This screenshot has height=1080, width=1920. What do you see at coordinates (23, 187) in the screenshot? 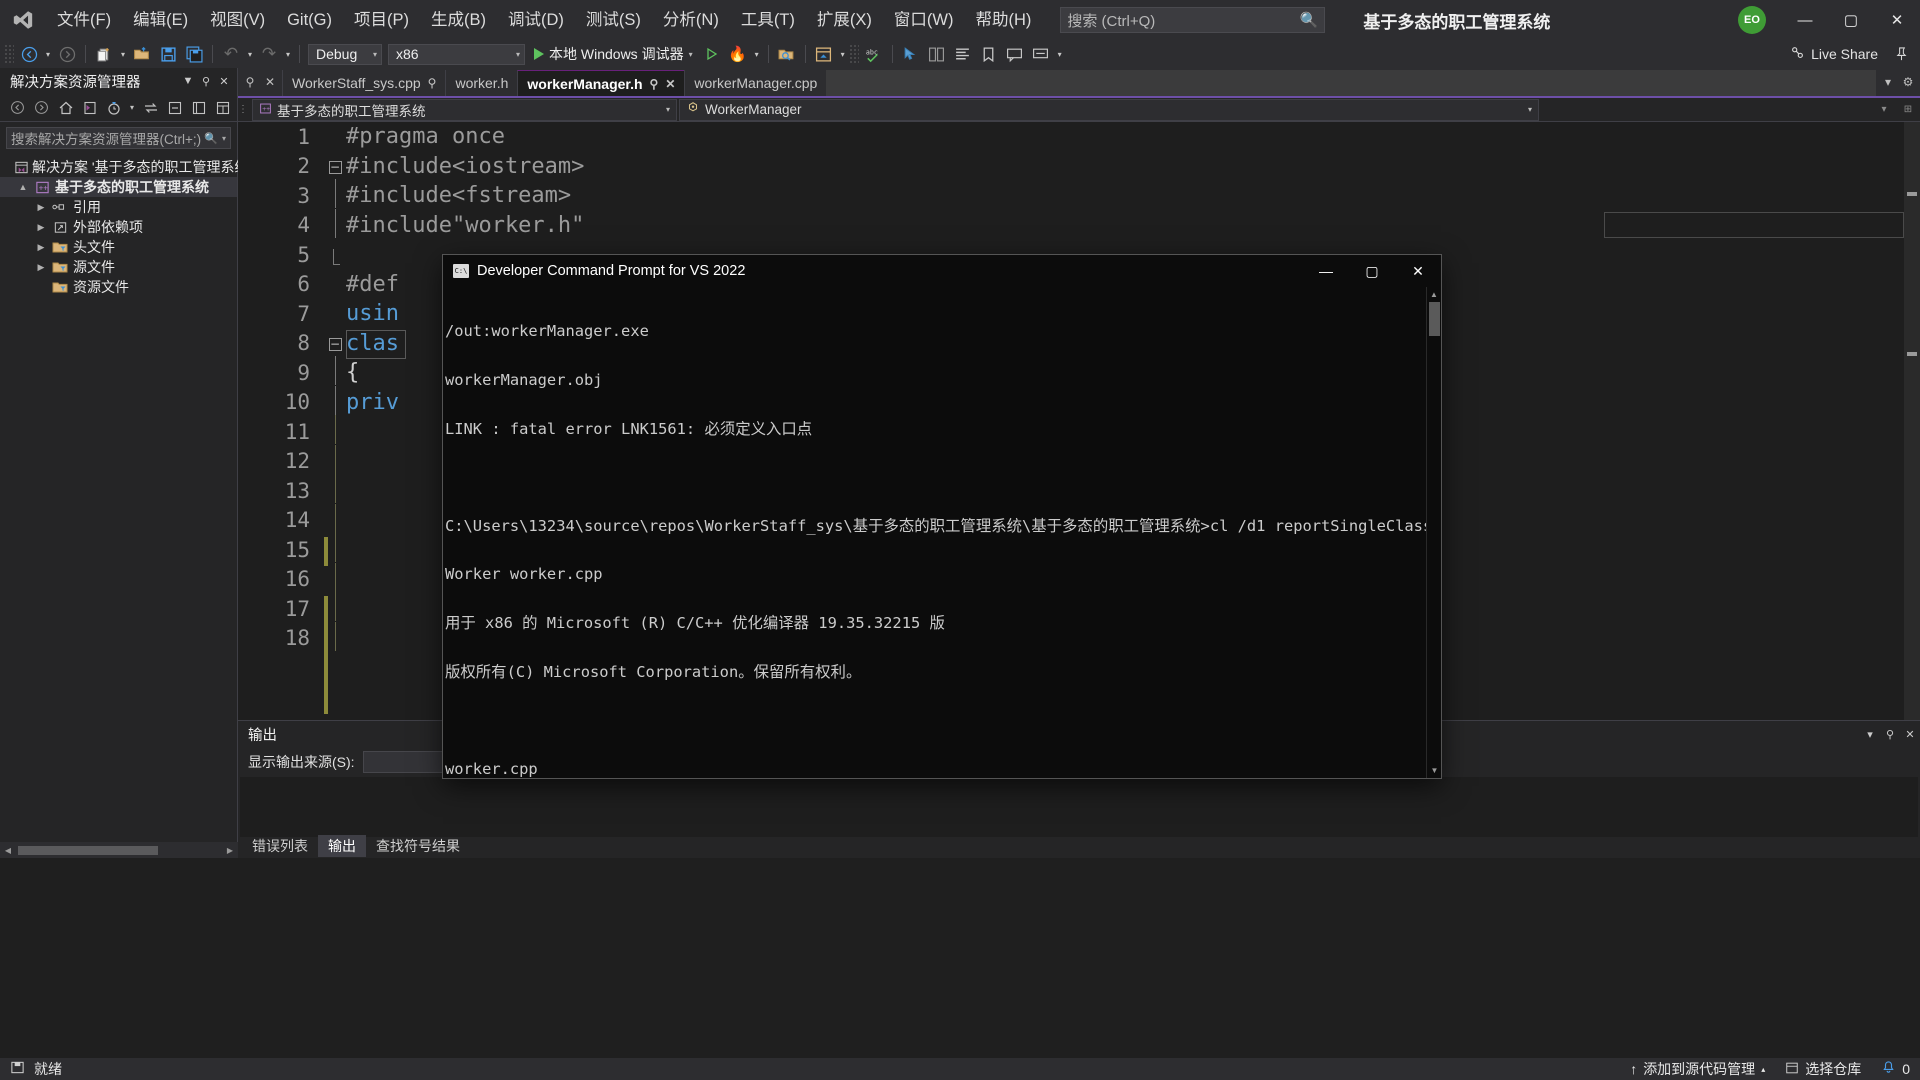
I see `expand-twisty-icon: ▲` at bounding box center [23, 187].